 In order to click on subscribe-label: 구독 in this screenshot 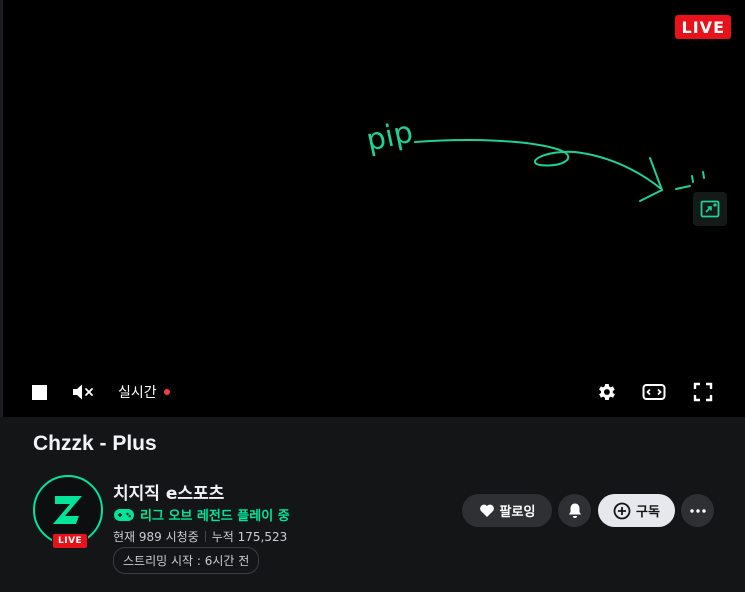, I will do `click(648, 512)`.